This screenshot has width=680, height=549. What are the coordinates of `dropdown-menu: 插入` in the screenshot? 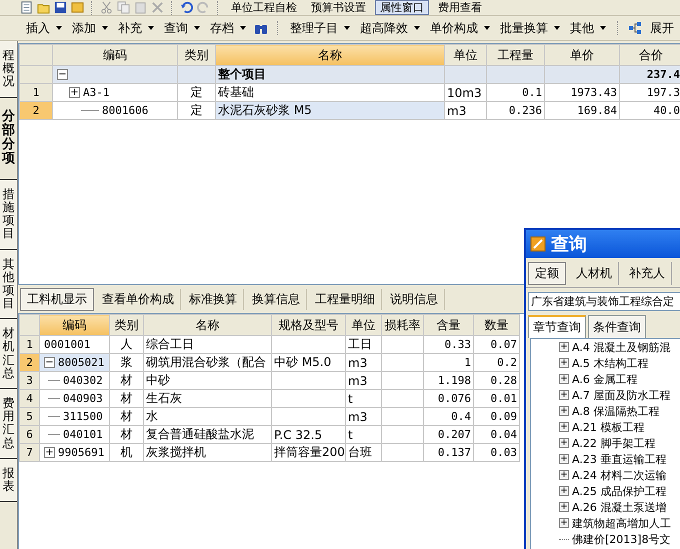 It's located at (44, 28).